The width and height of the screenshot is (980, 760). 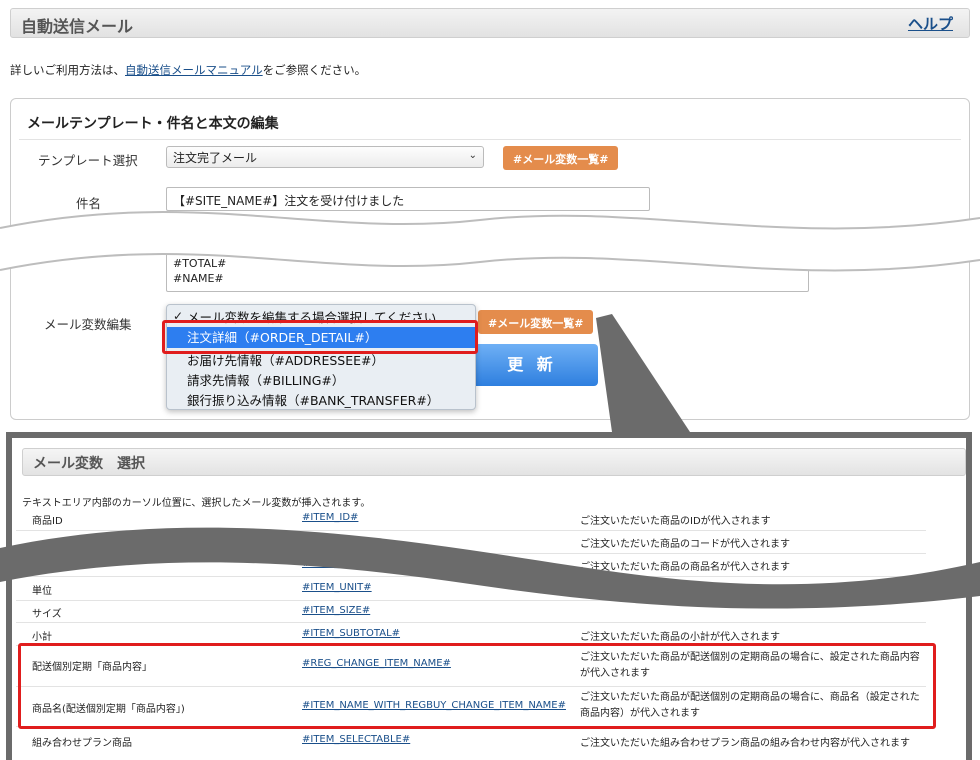 What do you see at coordinates (89, 203) in the screenshot?
I see `subject-label: 件名` at bounding box center [89, 203].